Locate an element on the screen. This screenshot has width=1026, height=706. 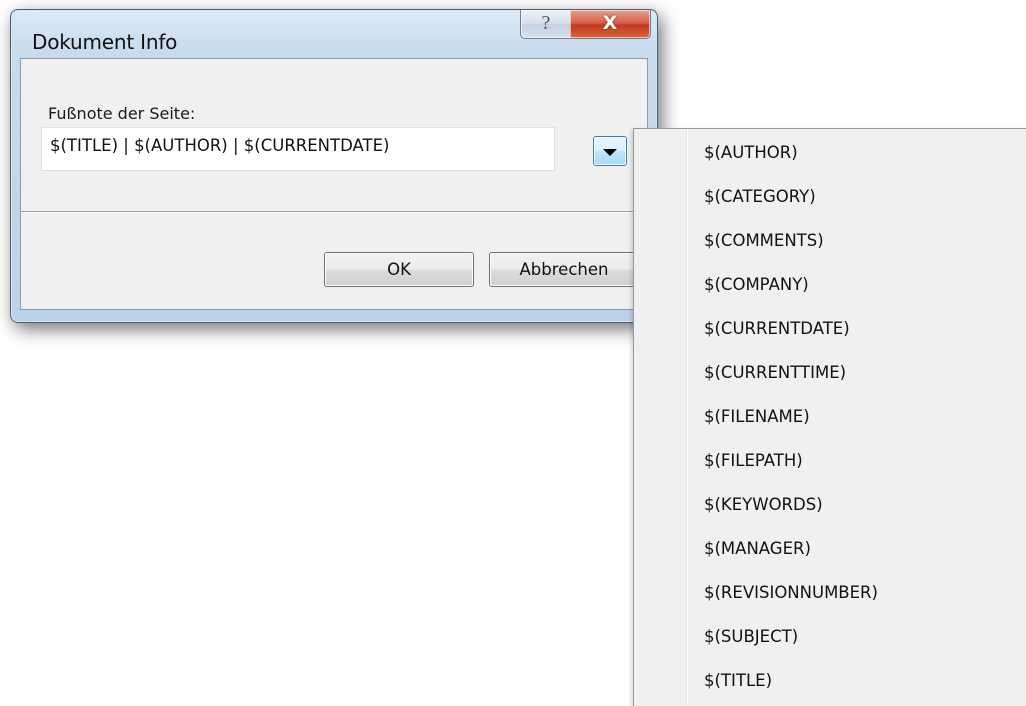
menu-gutter is located at coordinates (687, 417).